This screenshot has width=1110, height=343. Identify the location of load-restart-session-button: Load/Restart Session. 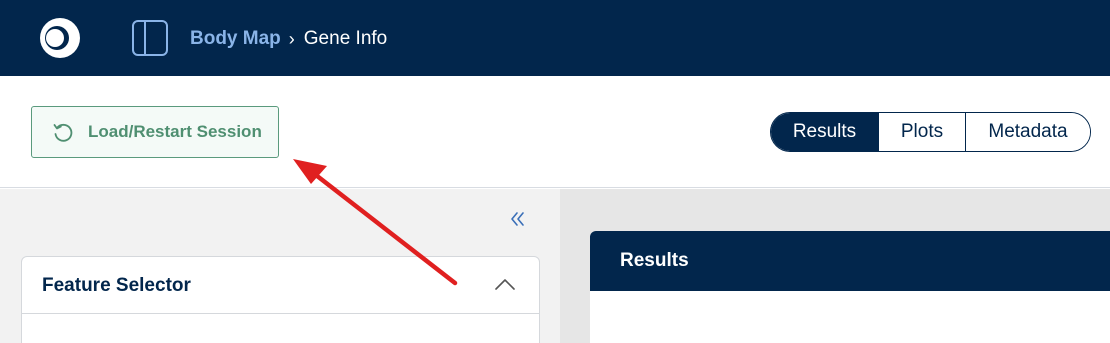
(155, 132).